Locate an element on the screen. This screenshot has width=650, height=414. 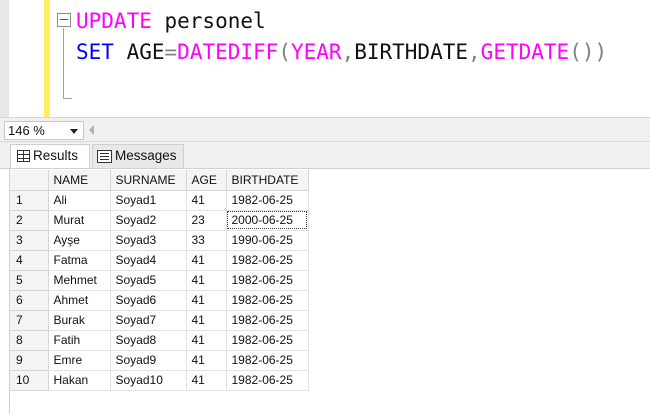
tab-results-label: Results is located at coordinates (56, 155).